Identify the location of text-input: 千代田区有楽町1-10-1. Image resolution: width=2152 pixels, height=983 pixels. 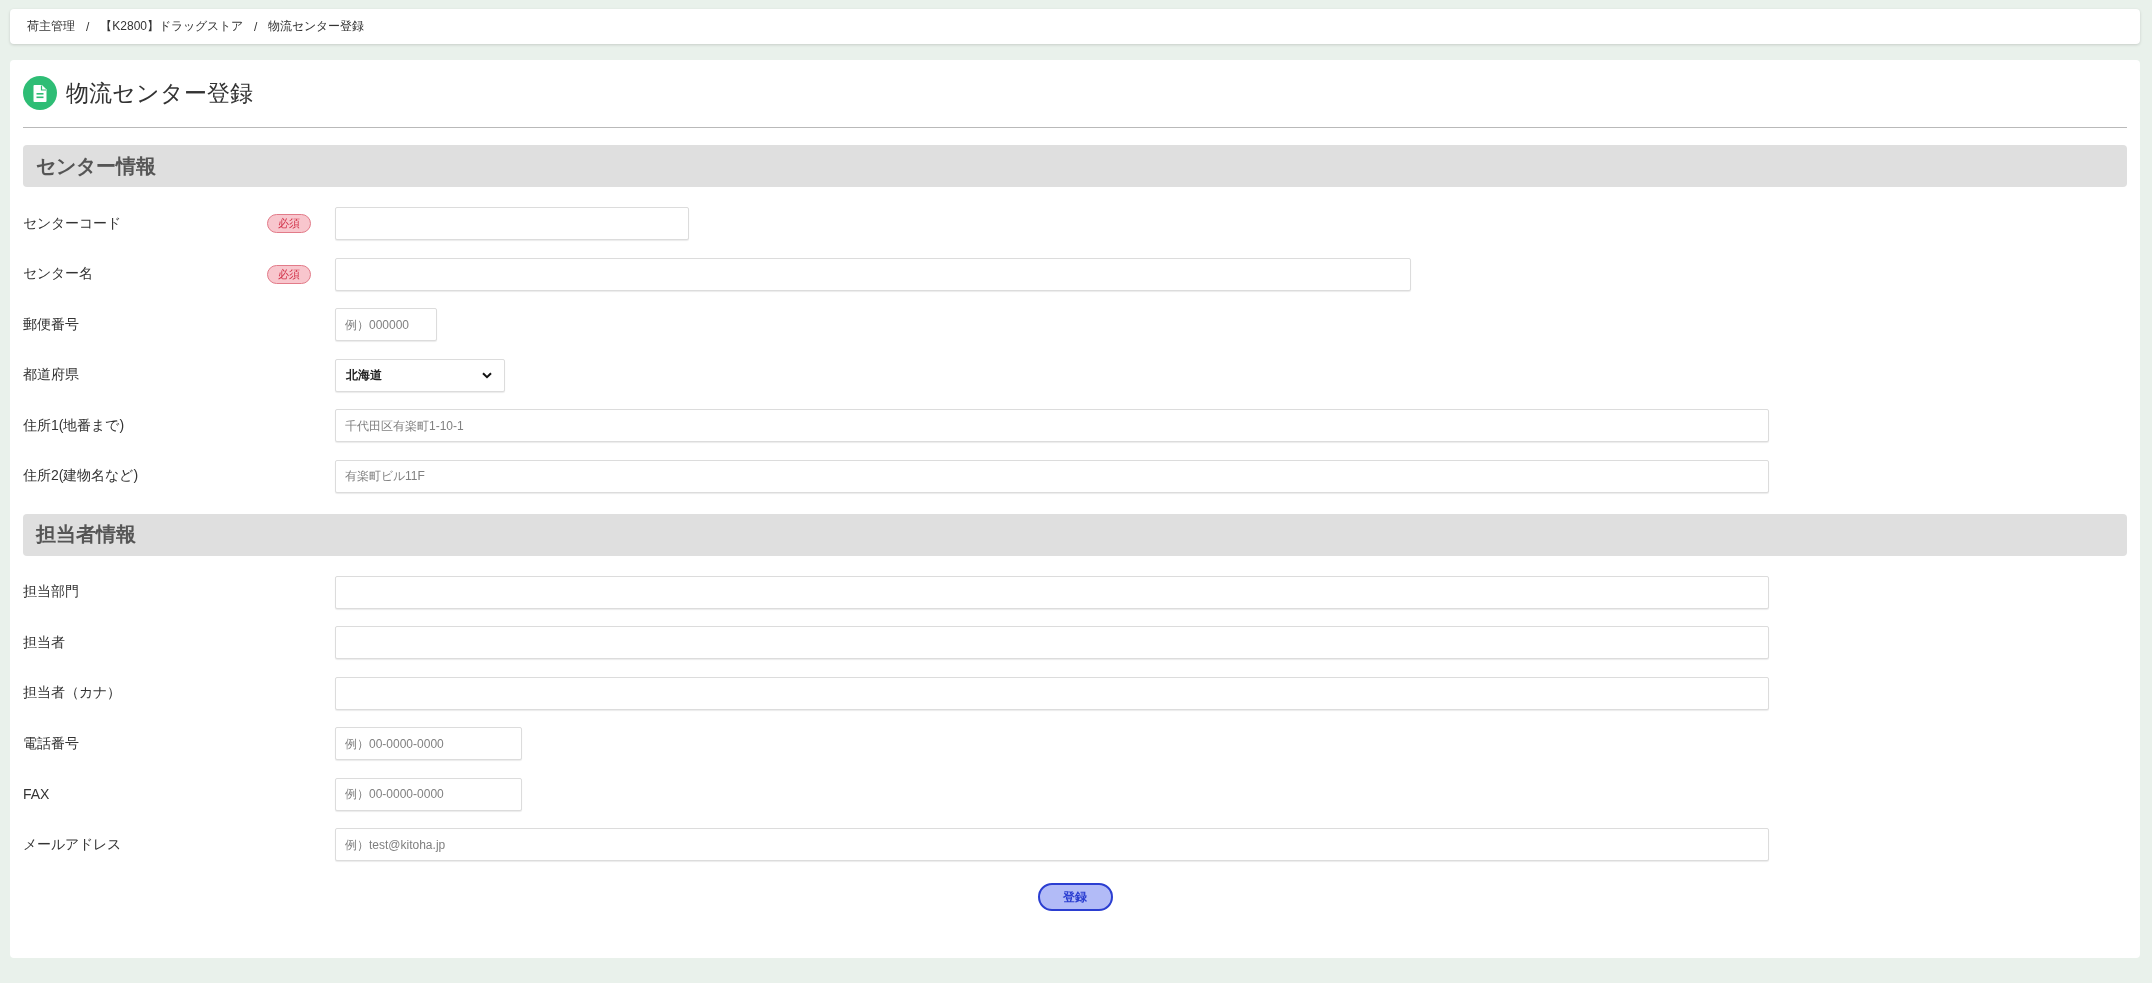
(1052, 425).